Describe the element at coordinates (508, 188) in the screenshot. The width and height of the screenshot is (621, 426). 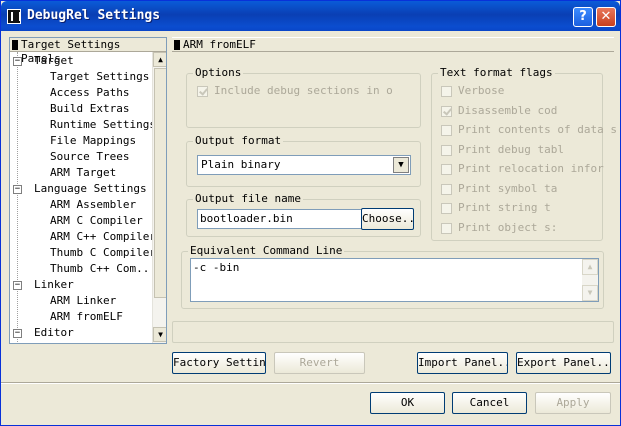
I see `checkbox-label: Print symbol ta` at that location.